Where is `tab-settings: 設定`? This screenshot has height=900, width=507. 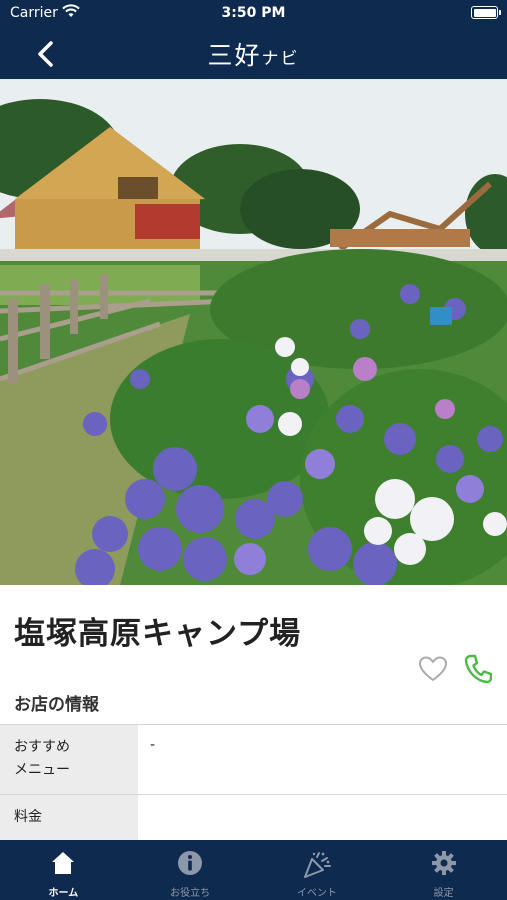 tab-settings: 設定 is located at coordinates (443, 870).